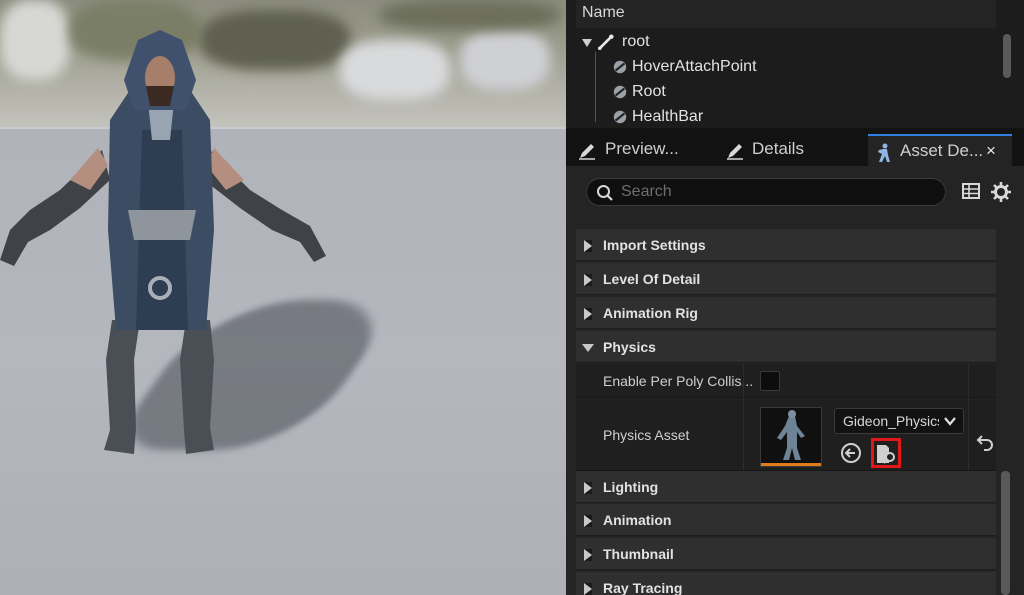 This screenshot has height=595, width=1024. I want to click on tree-item-label: Root, so click(649, 91).